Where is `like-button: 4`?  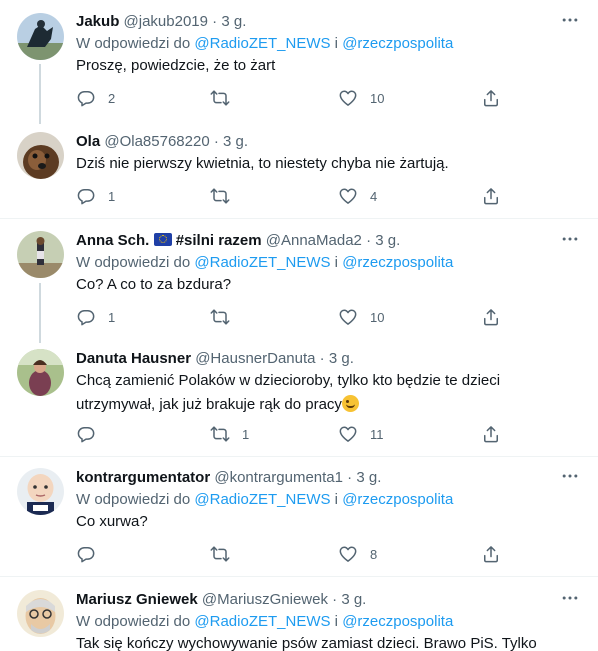
like-button: 4 is located at coordinates (357, 196).